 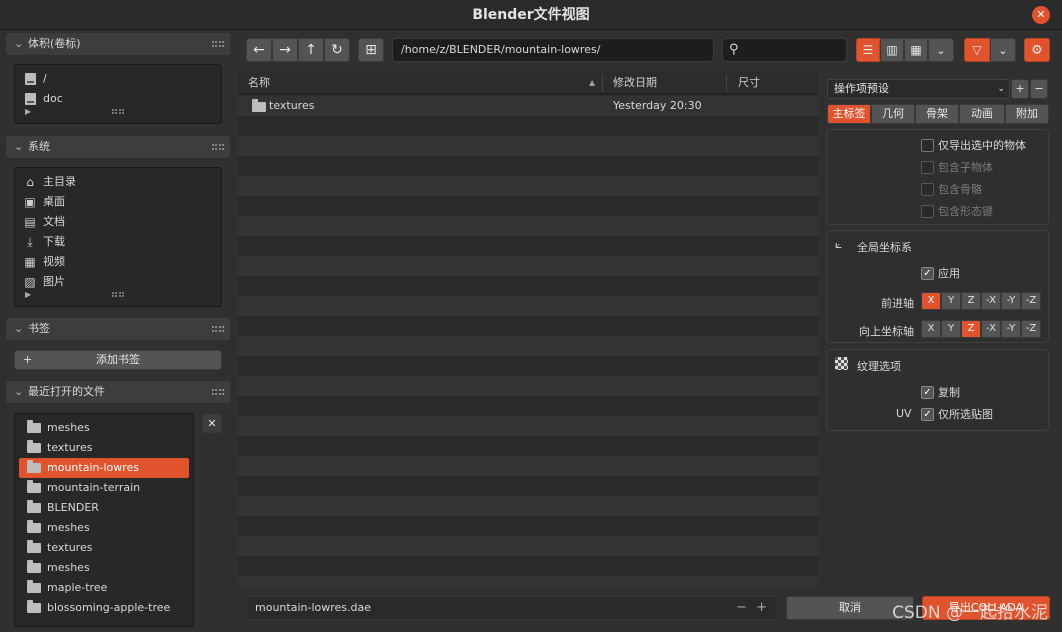 What do you see at coordinates (118, 242) in the screenshot?
I see `sidebar-item-downloads: ⤓ 下载` at bounding box center [118, 242].